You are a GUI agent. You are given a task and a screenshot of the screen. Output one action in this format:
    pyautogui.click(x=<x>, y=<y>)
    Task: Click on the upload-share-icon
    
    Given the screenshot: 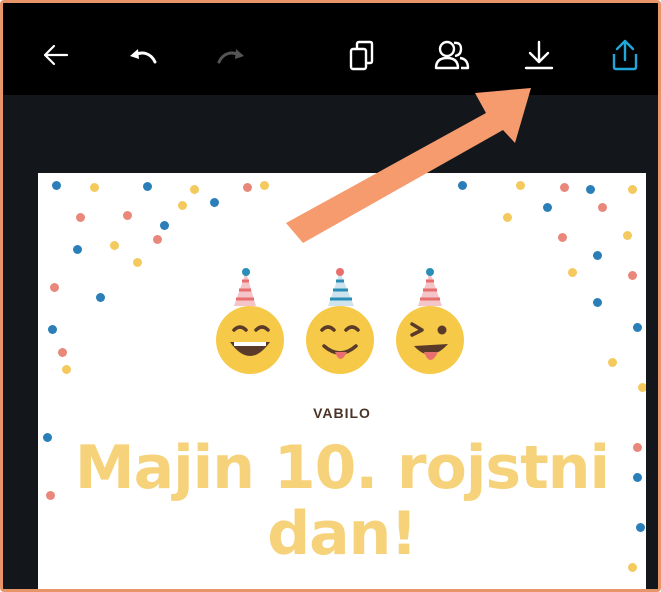 What is the action you would take?
    pyautogui.click(x=625, y=55)
    